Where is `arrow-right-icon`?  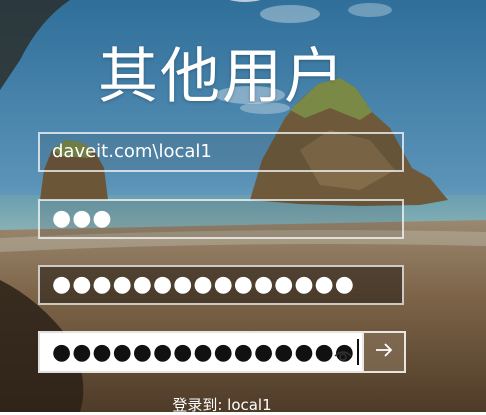 arrow-right-icon is located at coordinates (384, 352).